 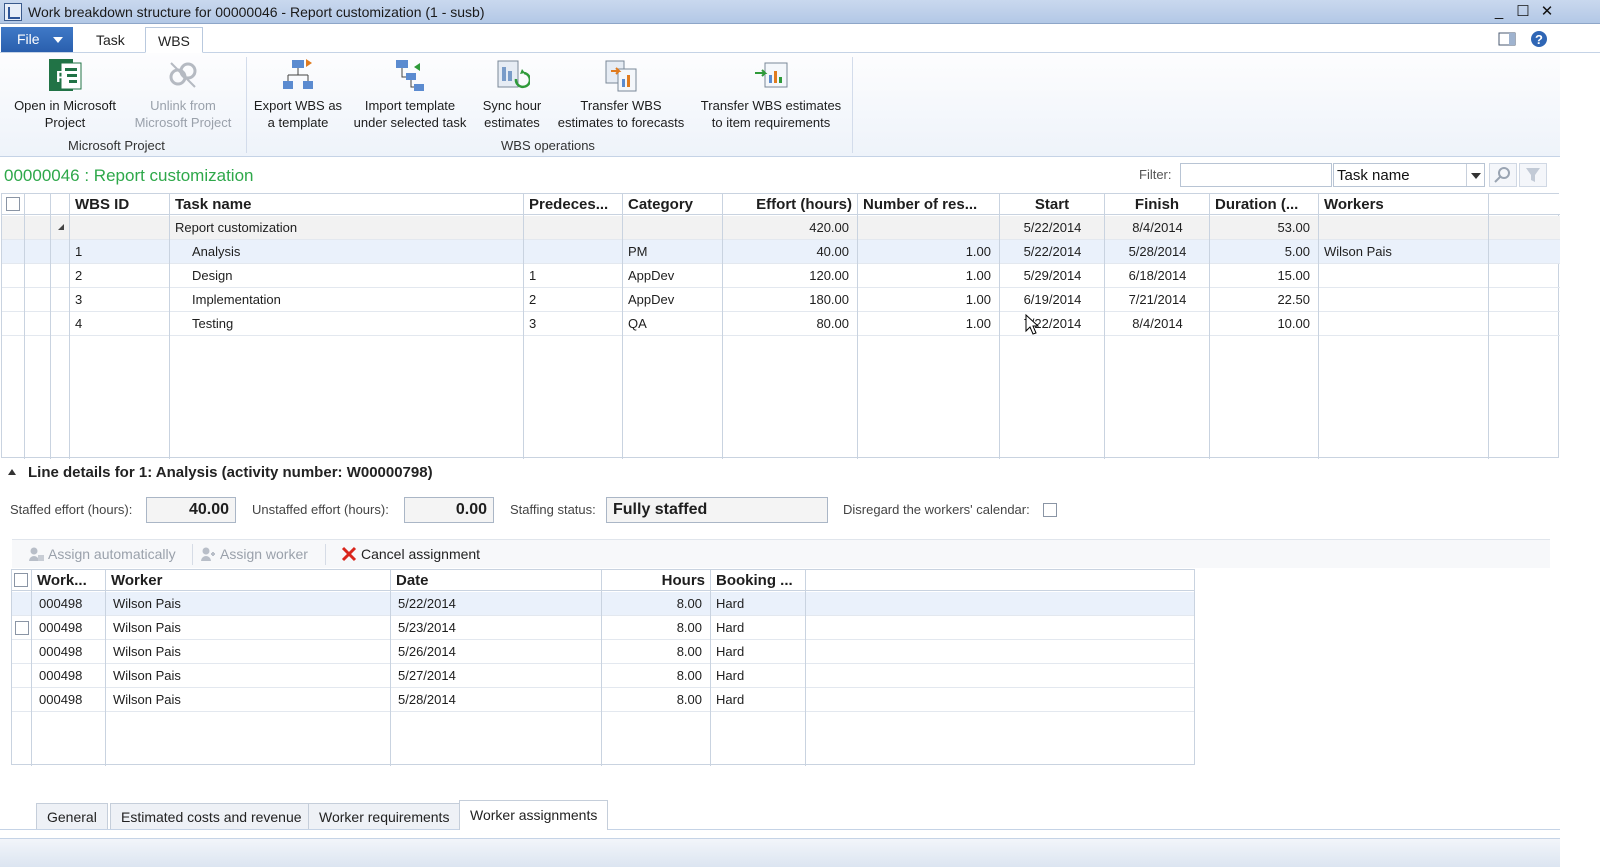 I want to click on col-worker: Worker, so click(x=248, y=580).